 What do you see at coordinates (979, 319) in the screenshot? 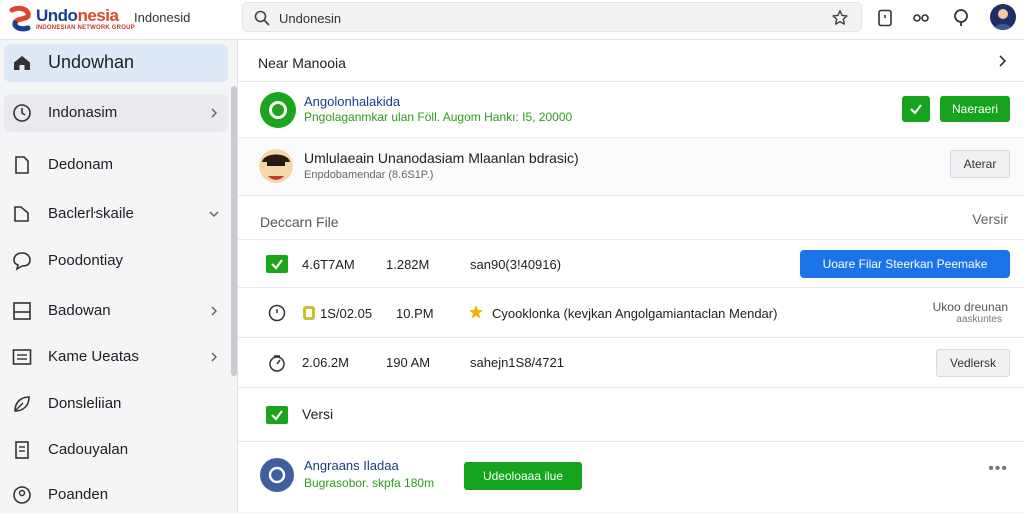
I see `action-text: aaskuntes` at bounding box center [979, 319].